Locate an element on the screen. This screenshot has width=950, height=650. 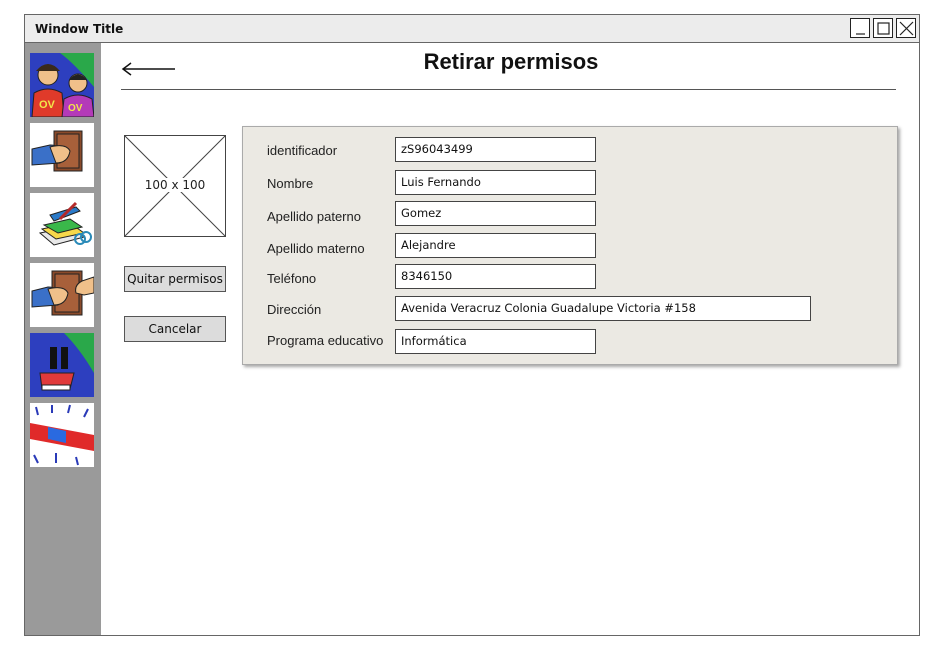
documents-icon is located at coordinates (62, 225).